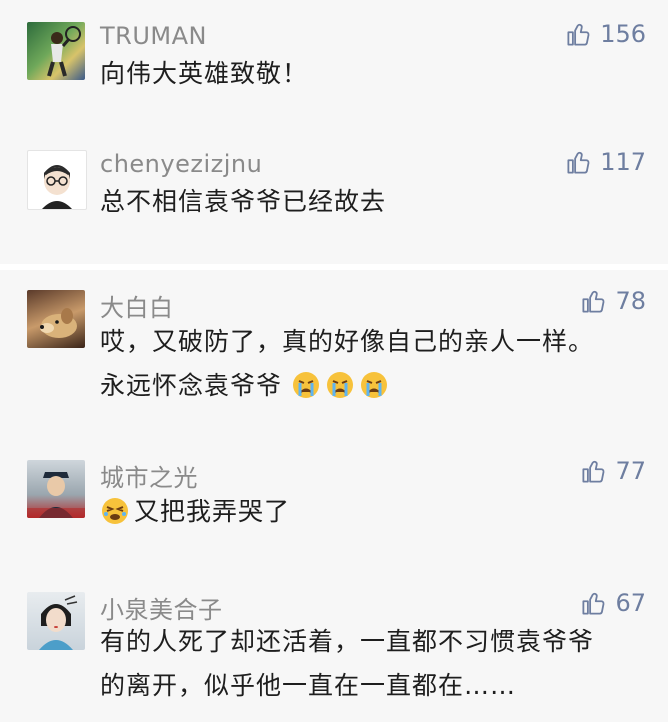 This screenshot has width=668, height=722. I want to click on comment-line: 有的人死了却还活着，一直都不习惯袁爷爷, so click(347, 641).